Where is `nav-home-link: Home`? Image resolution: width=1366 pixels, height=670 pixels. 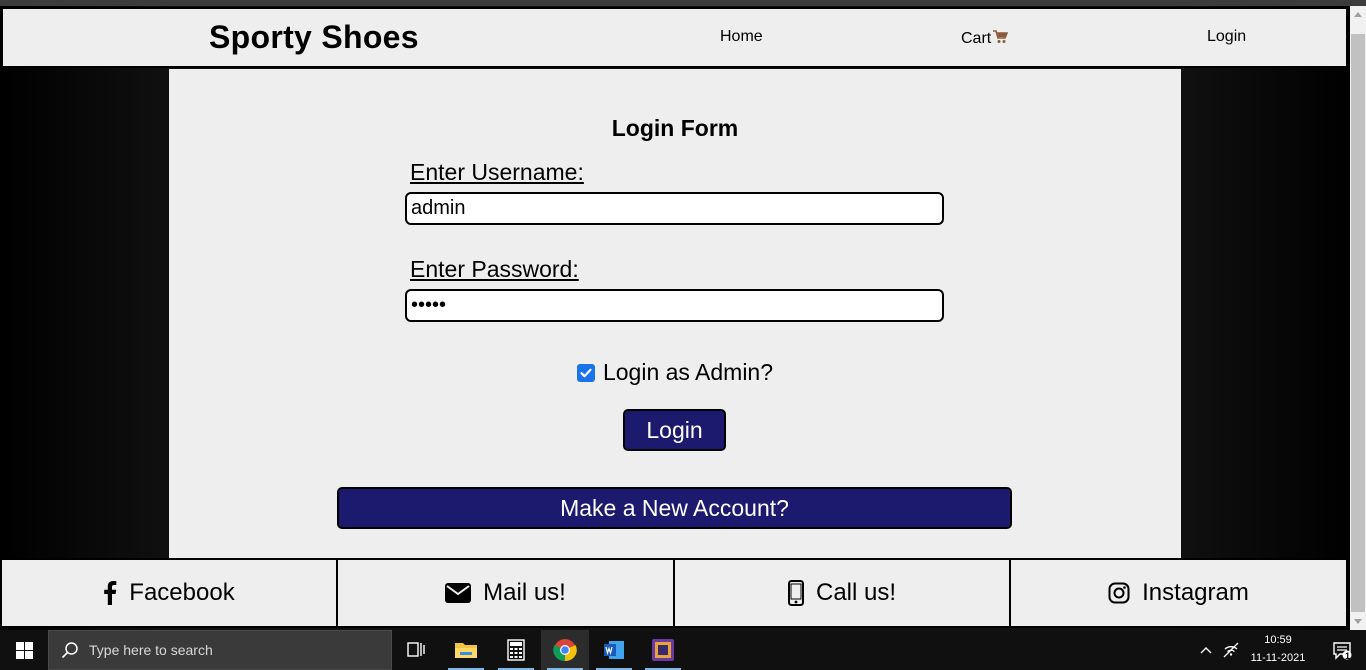
nav-home-link: Home is located at coordinates (741, 37).